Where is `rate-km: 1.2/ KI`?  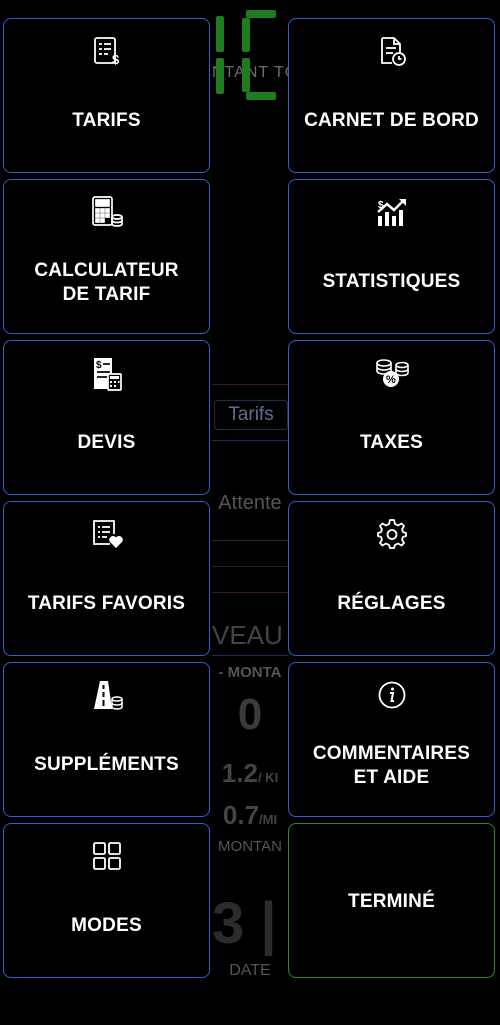 rate-km: 1.2/ KI is located at coordinates (250, 773).